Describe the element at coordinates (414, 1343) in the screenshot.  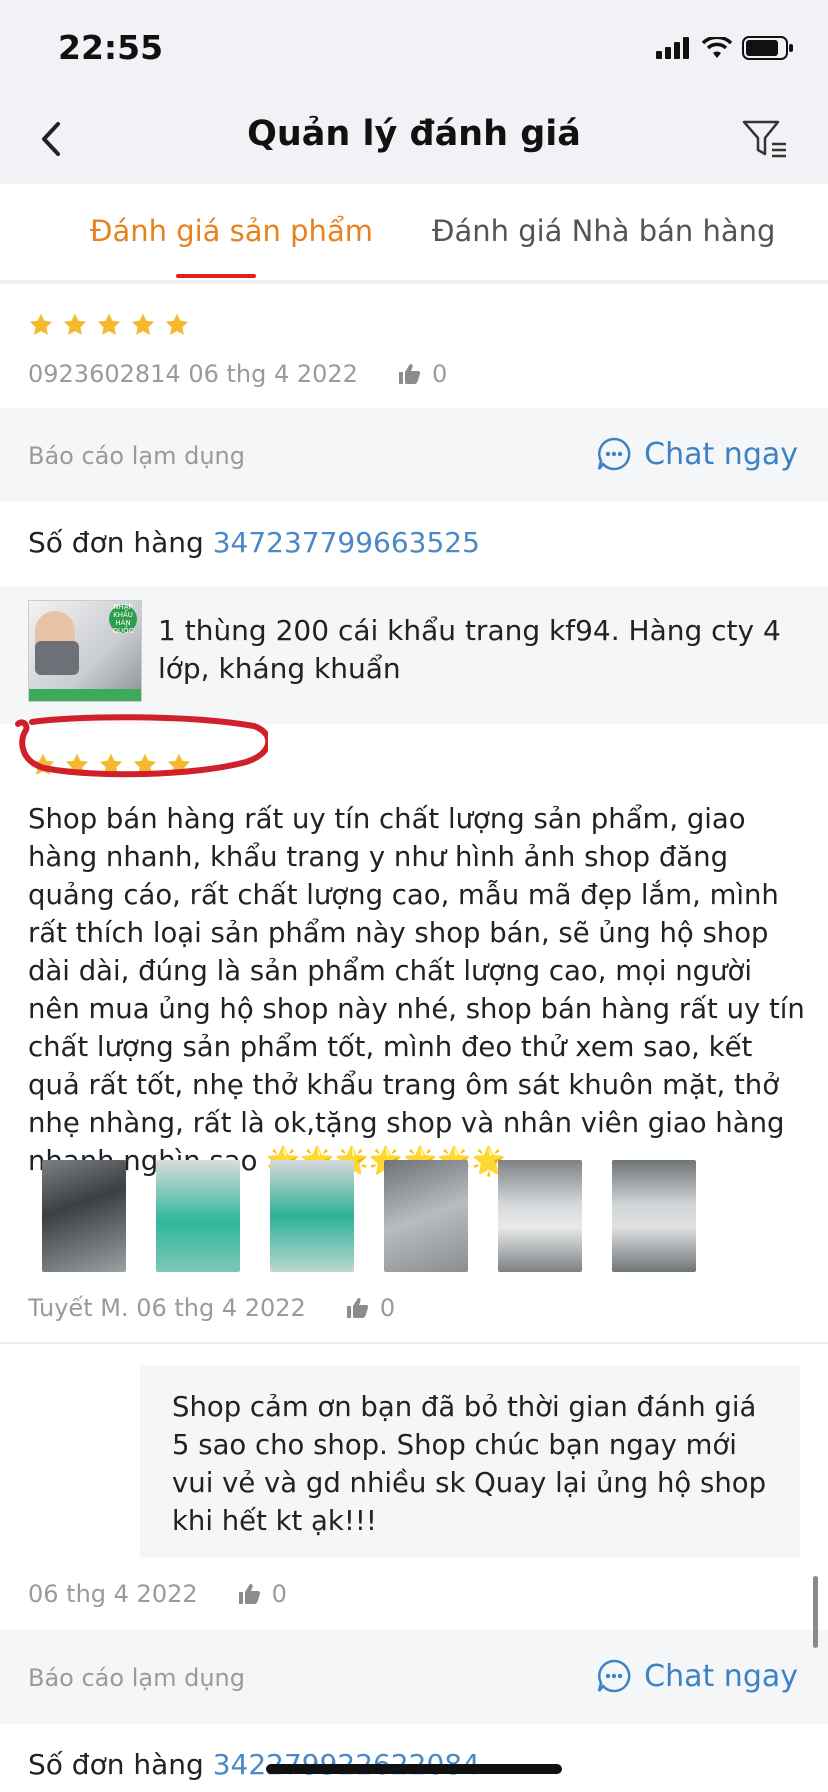
I see `divider` at that location.